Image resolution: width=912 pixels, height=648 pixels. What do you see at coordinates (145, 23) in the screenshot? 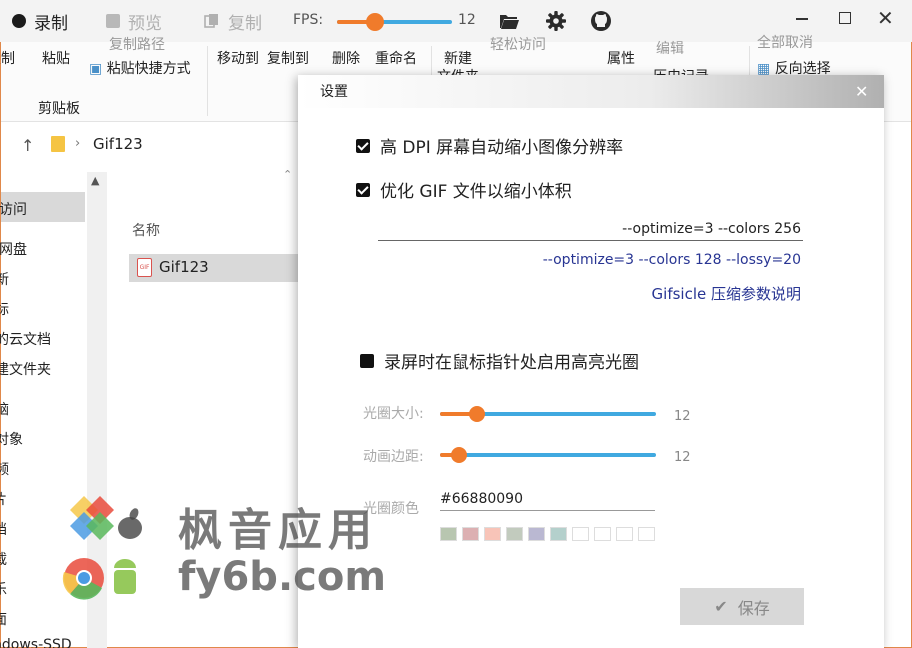
I see `preview-label: 预览` at bounding box center [145, 23].